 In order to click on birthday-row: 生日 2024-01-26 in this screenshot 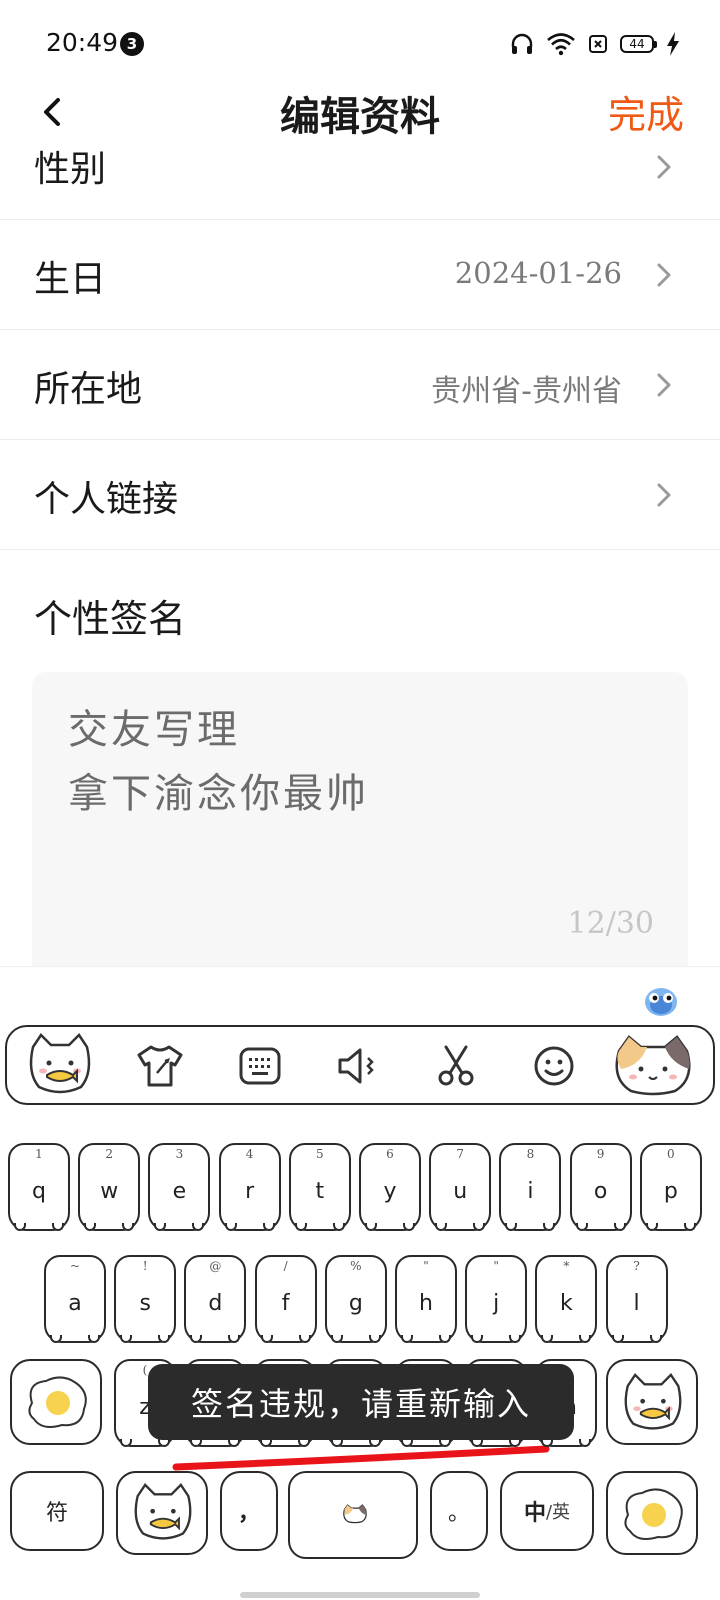, I will do `click(360, 275)`.